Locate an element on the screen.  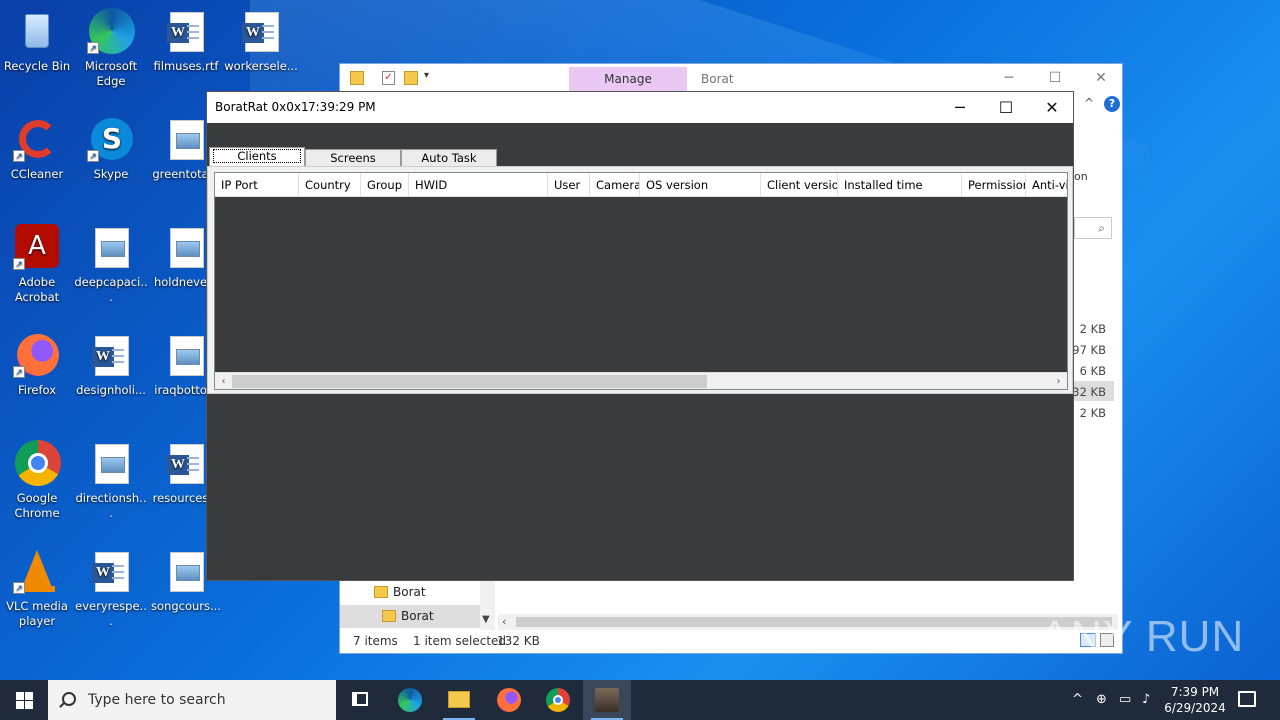
vlc-icon: ↗ is located at coordinates (37, 572).